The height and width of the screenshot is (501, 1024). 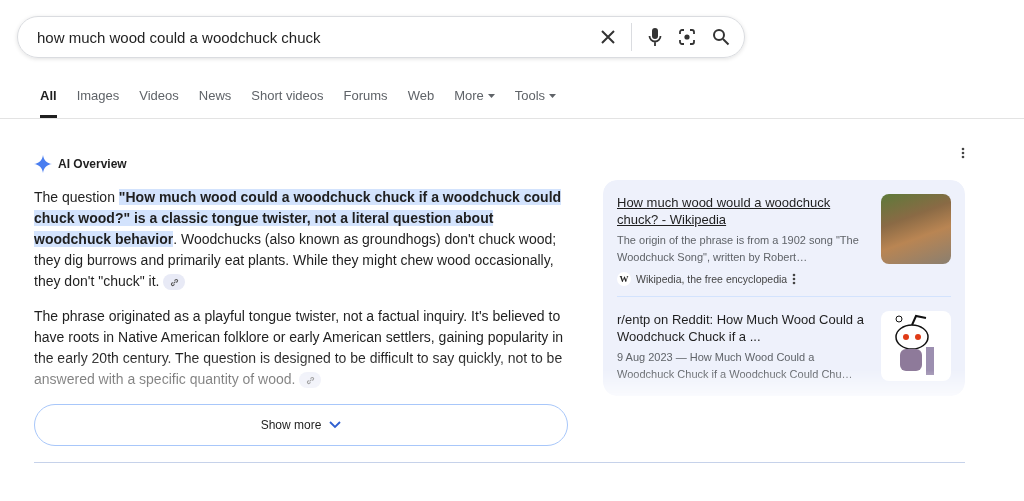 I want to click on search-tab: Tools, so click(x=535, y=103).